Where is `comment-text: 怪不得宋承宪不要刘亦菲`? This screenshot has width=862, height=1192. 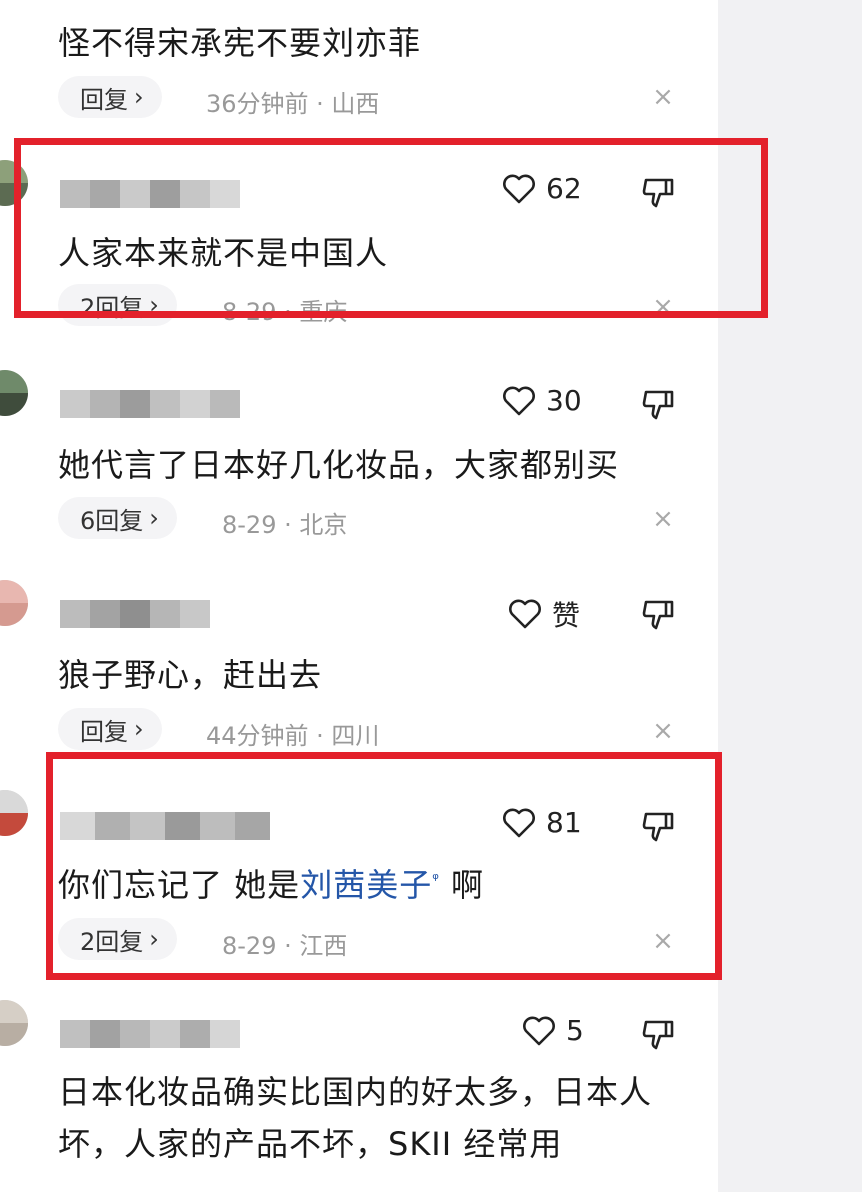 comment-text: 怪不得宋承宪不要刘亦菲 is located at coordinates (240, 43).